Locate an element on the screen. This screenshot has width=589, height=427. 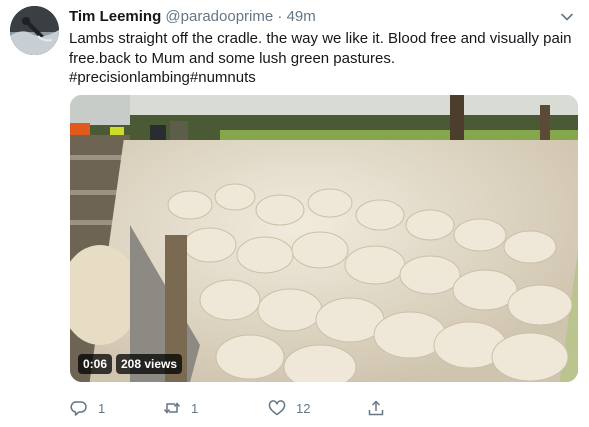
retweet-button: 1 is located at coordinates (180, 408).